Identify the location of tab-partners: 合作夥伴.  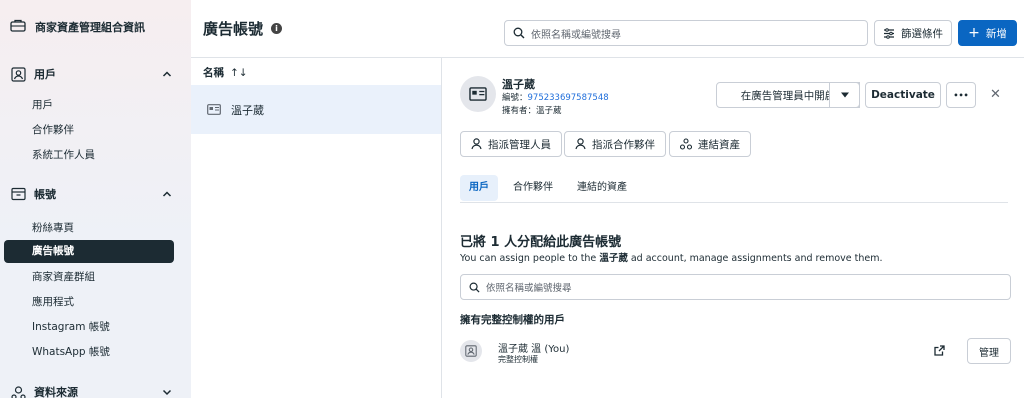
(533, 188).